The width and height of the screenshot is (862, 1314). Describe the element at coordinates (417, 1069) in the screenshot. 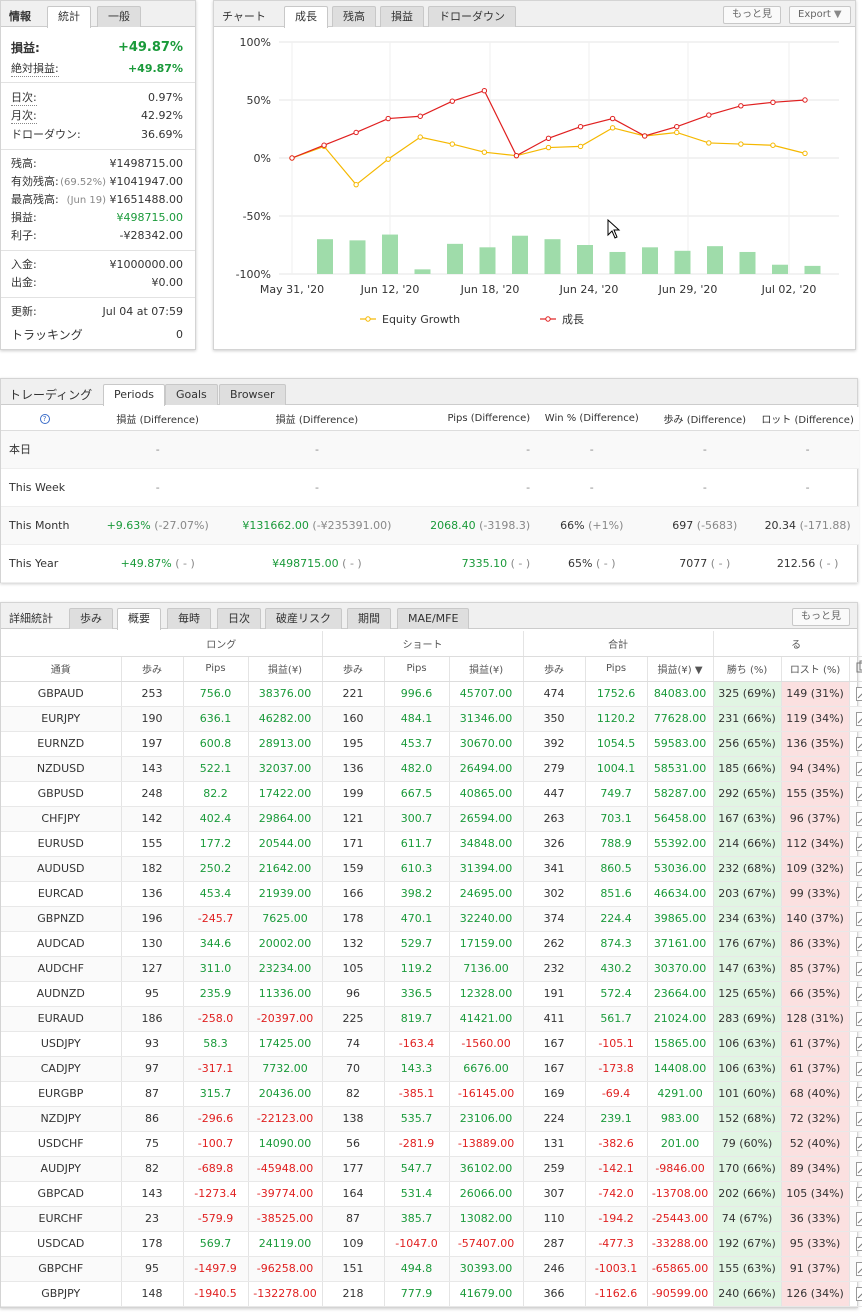

I see `stat-cell: 143.3` at that location.